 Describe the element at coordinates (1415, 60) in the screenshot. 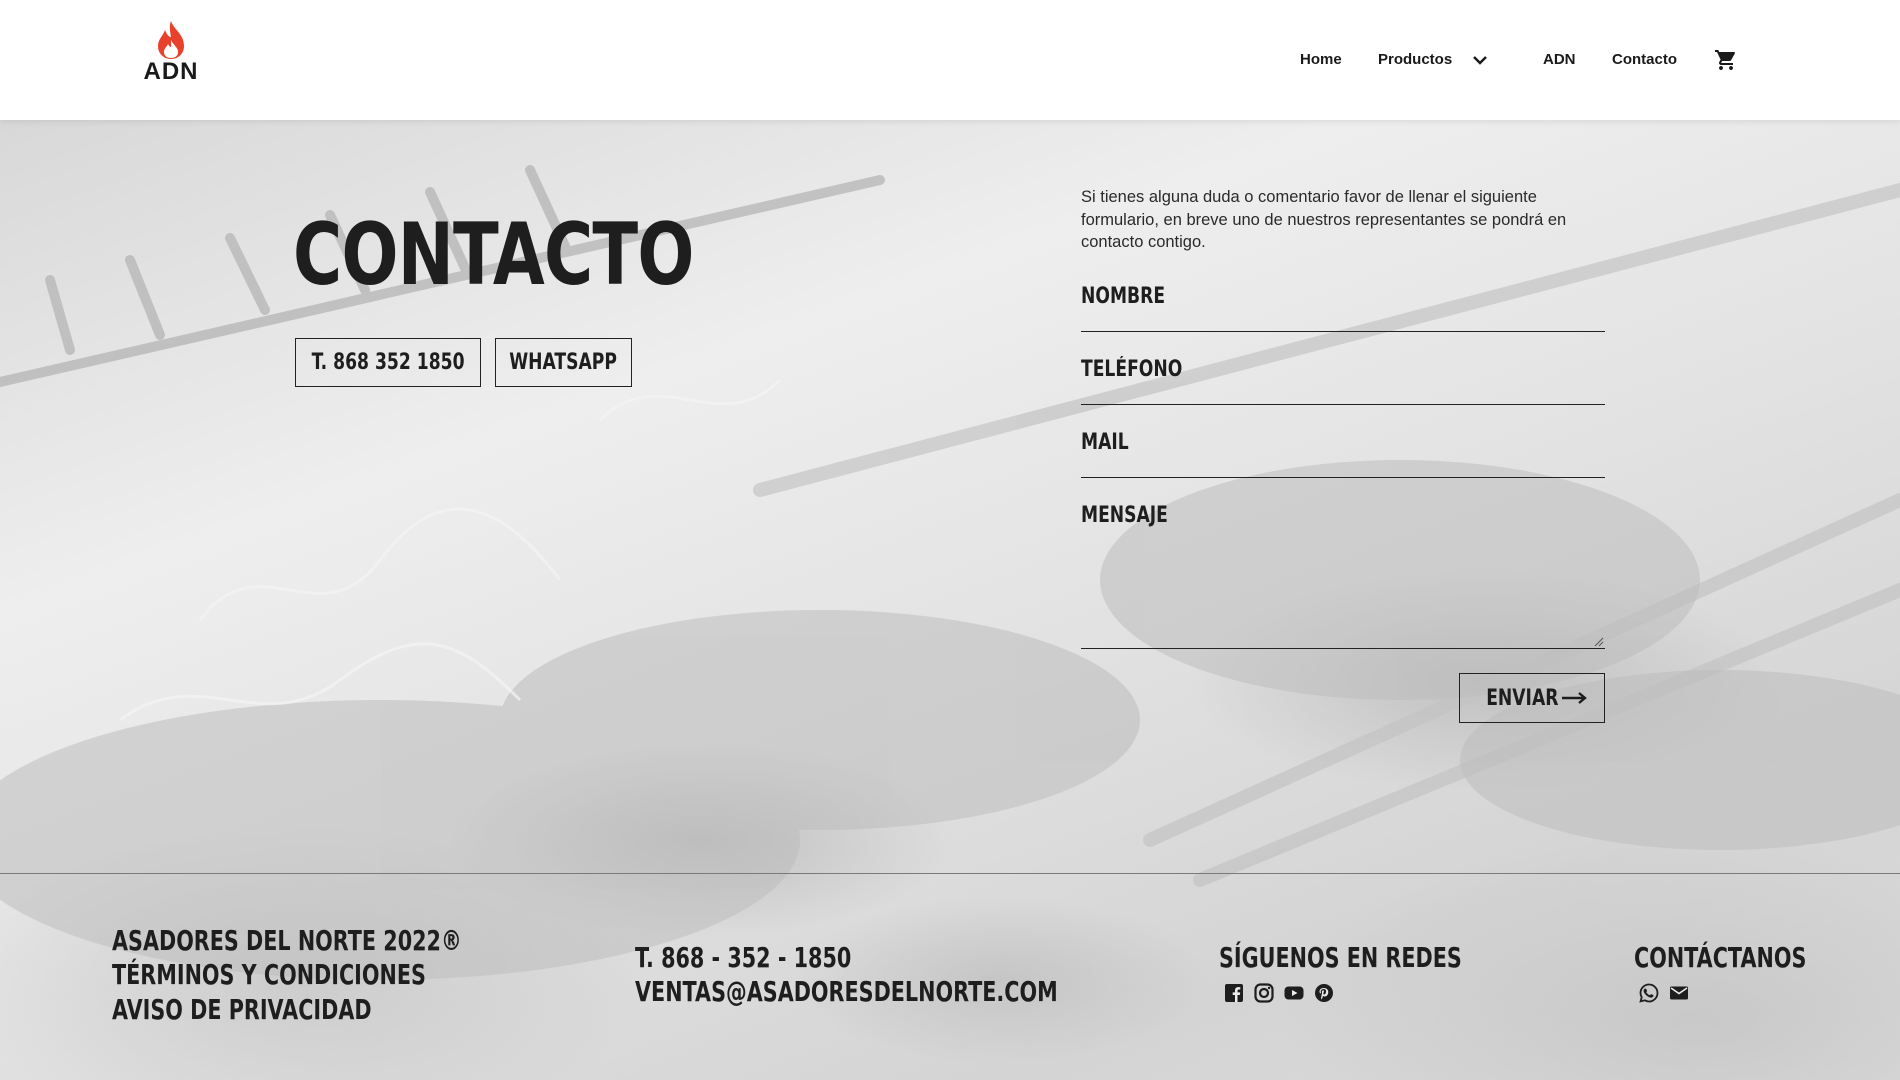

I see `nav-products: Productos` at that location.